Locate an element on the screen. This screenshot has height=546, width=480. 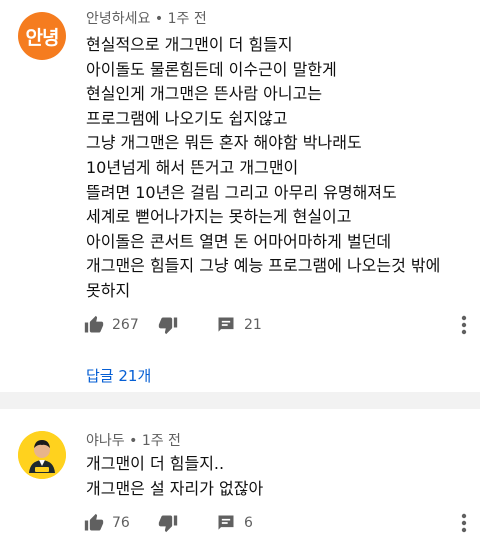
author-name: 야나두 is located at coordinates (105, 441).